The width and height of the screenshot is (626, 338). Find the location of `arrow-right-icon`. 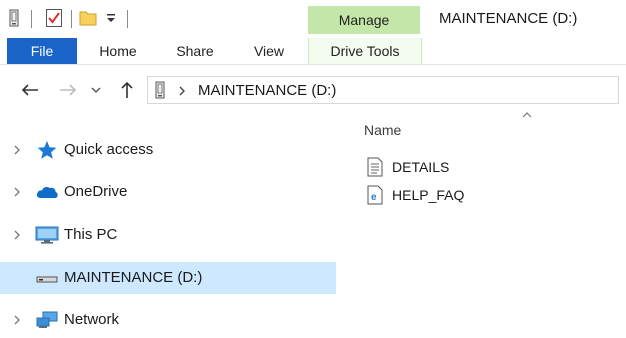

arrow-right-icon is located at coordinates (68, 90).